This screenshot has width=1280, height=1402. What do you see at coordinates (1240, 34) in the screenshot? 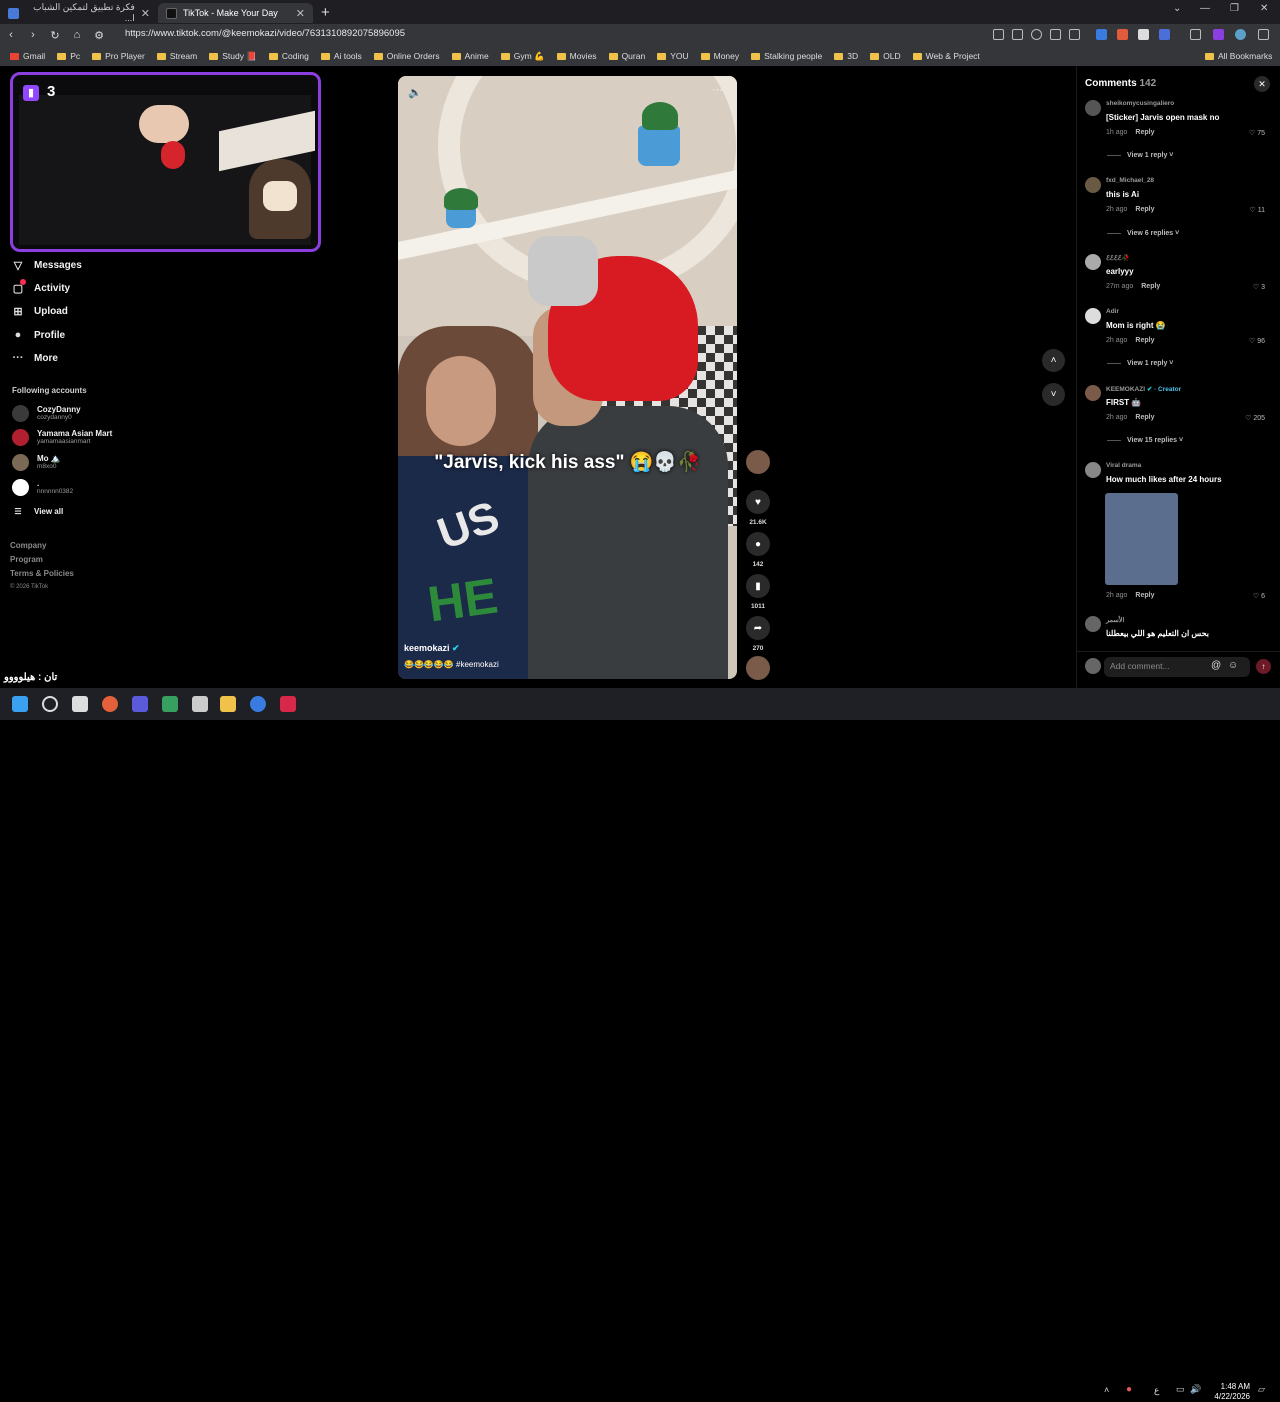
I see `profile-avatar` at bounding box center [1240, 34].